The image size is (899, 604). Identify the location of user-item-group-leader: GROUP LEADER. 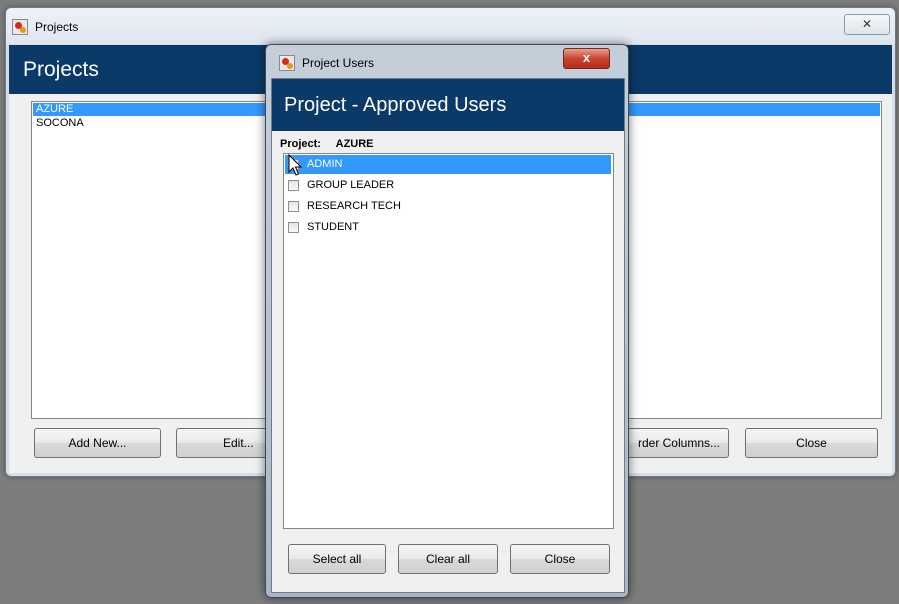
(448, 185).